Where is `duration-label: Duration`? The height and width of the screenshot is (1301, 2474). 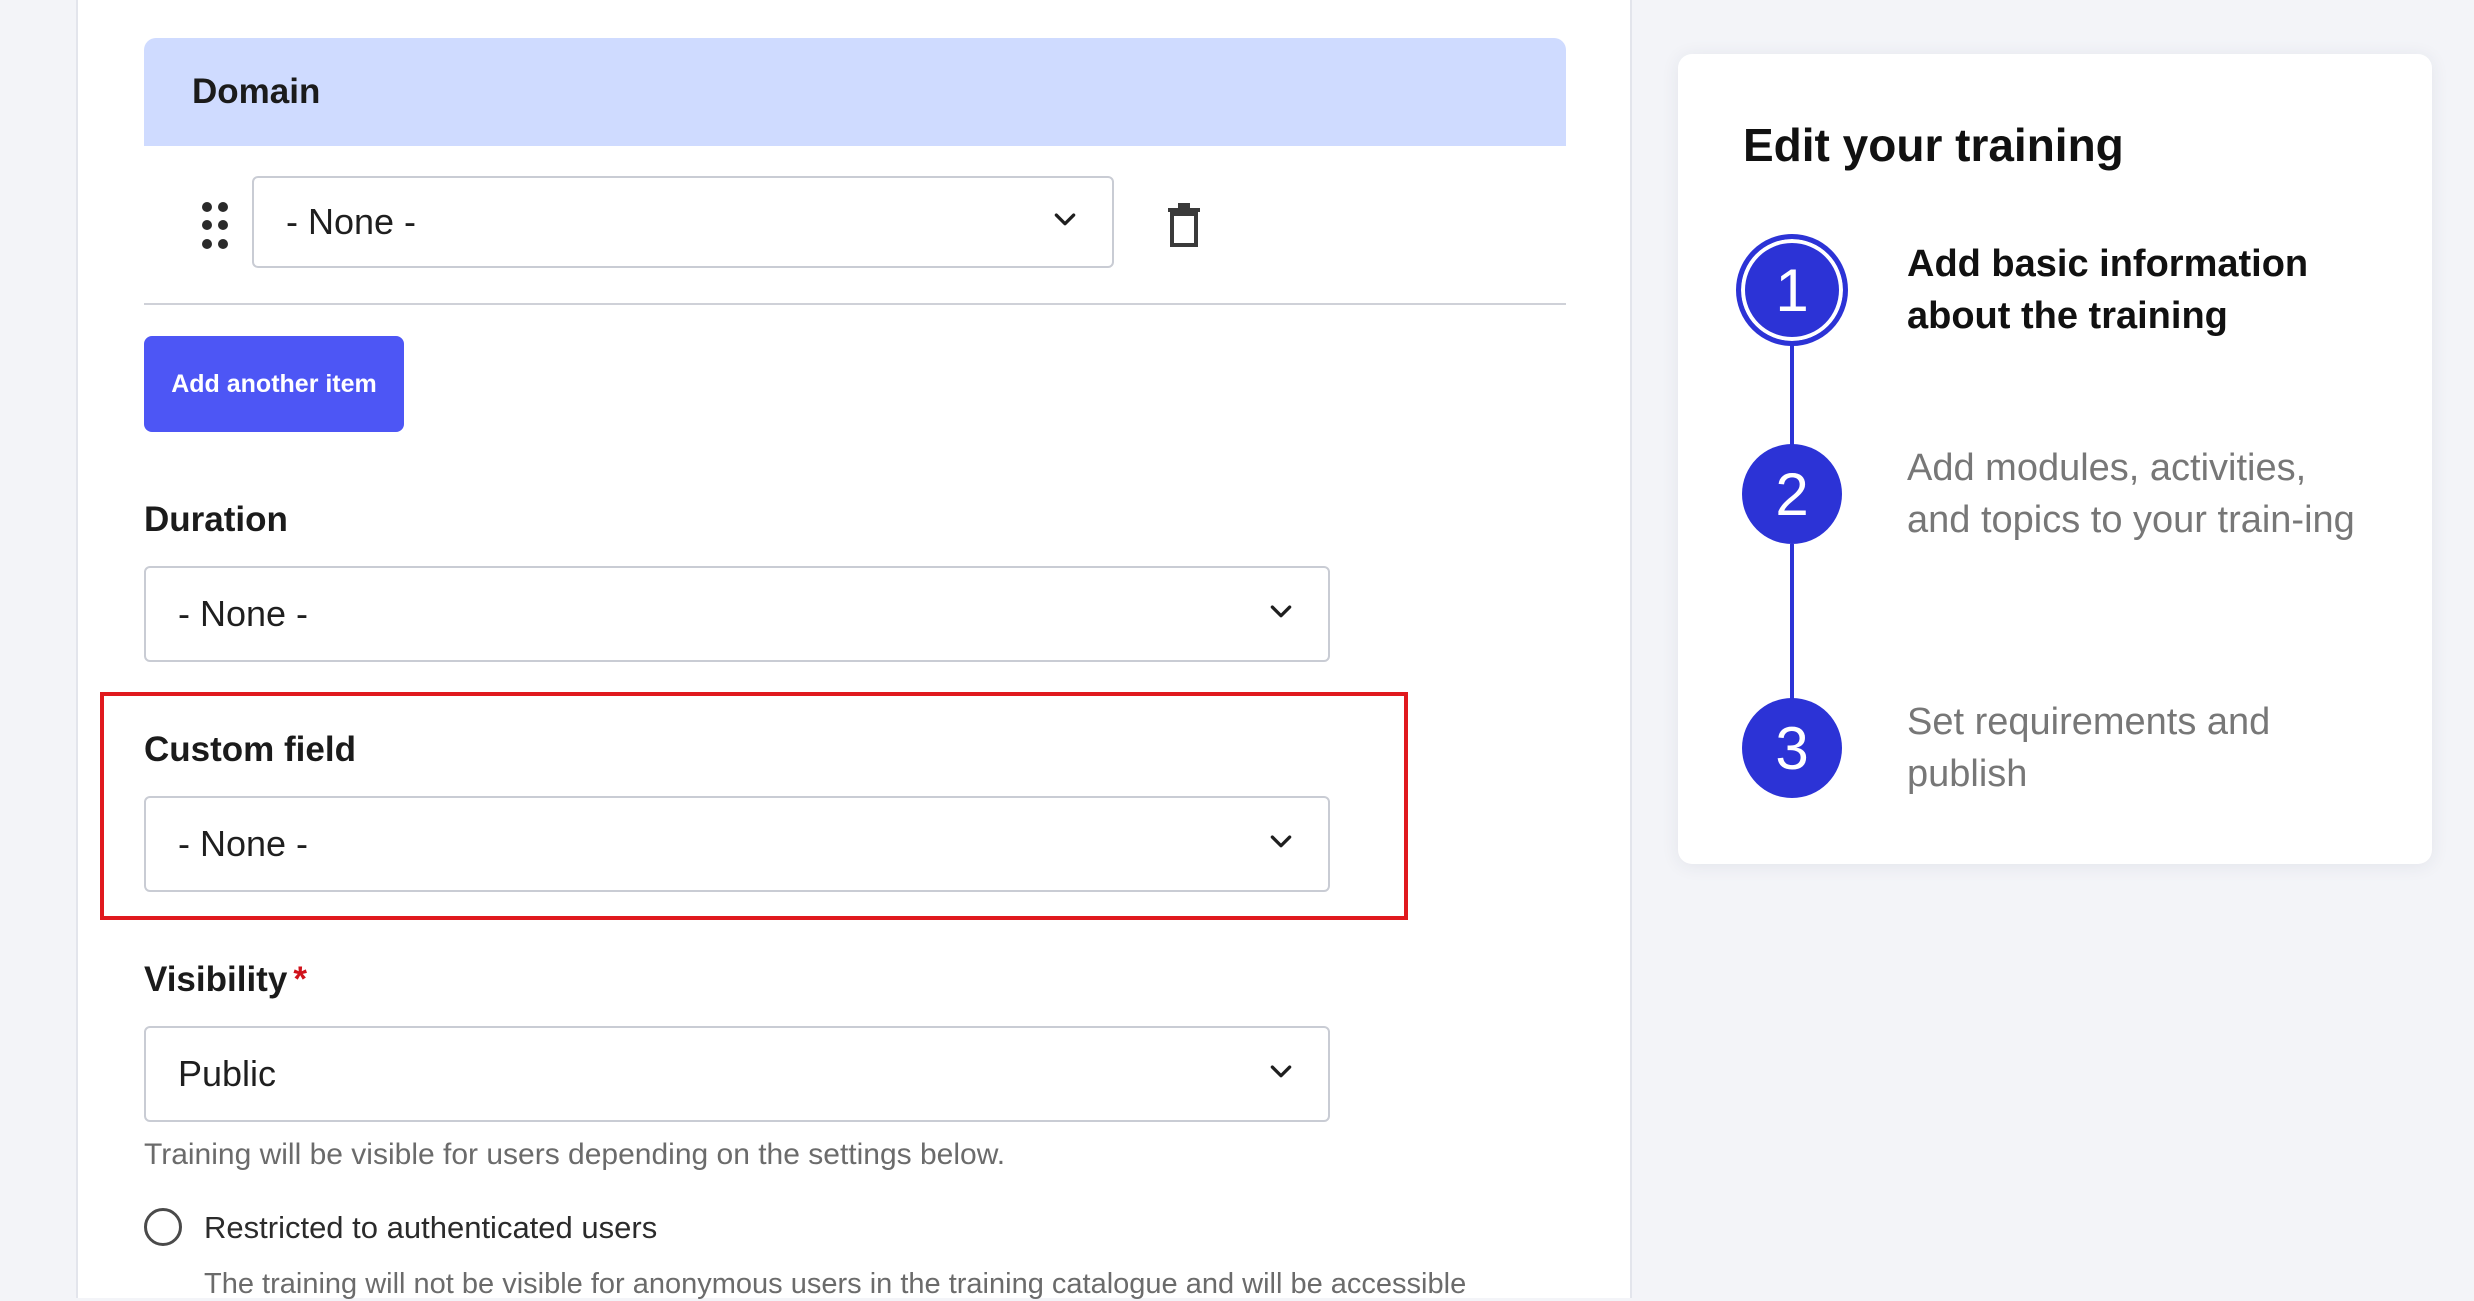
duration-label: Duration is located at coordinates (216, 519).